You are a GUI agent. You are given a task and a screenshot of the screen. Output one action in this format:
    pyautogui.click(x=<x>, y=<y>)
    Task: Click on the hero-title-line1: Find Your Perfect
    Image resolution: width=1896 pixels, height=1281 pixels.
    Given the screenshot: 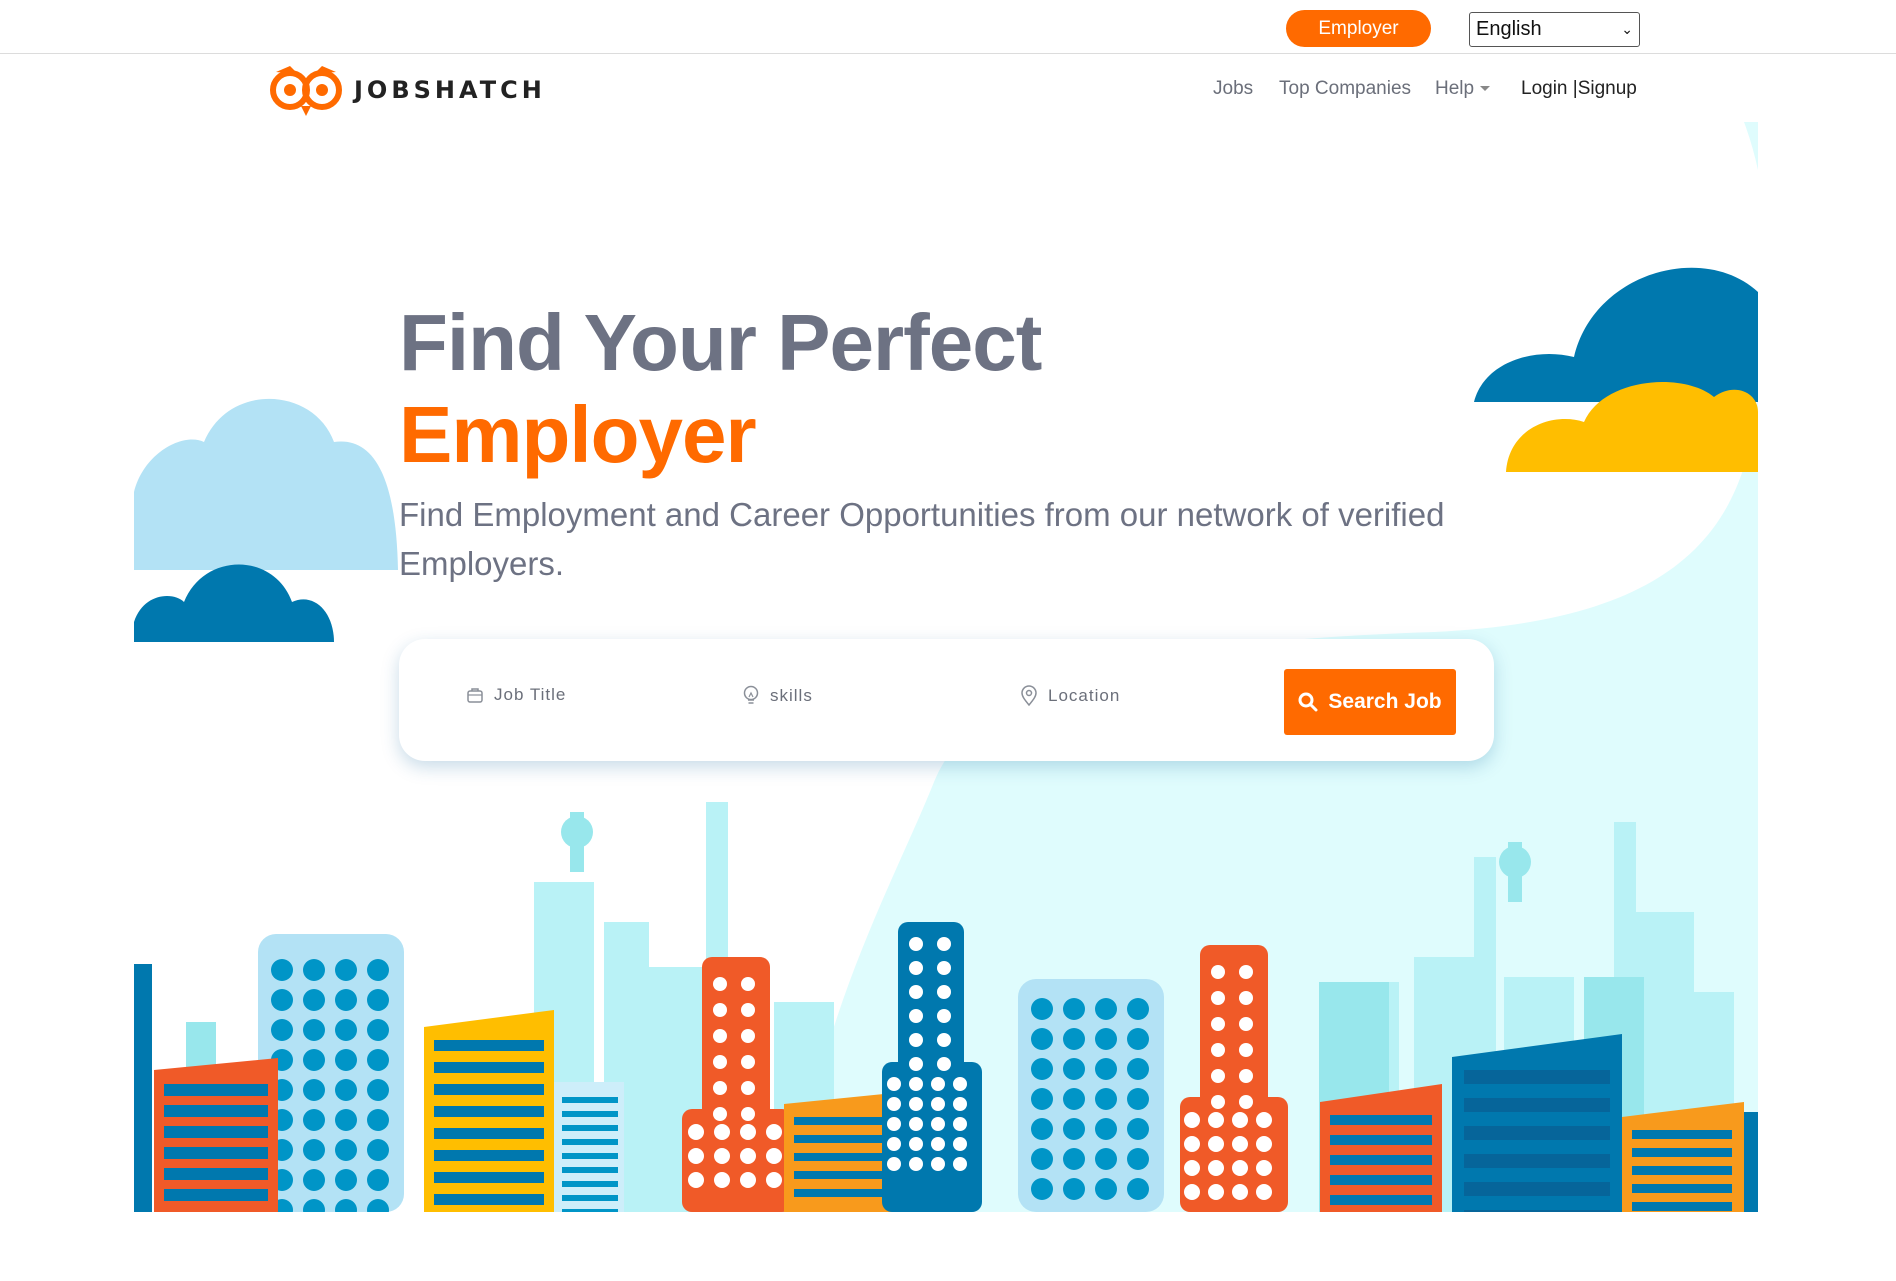 What is the action you would take?
    pyautogui.click(x=720, y=342)
    